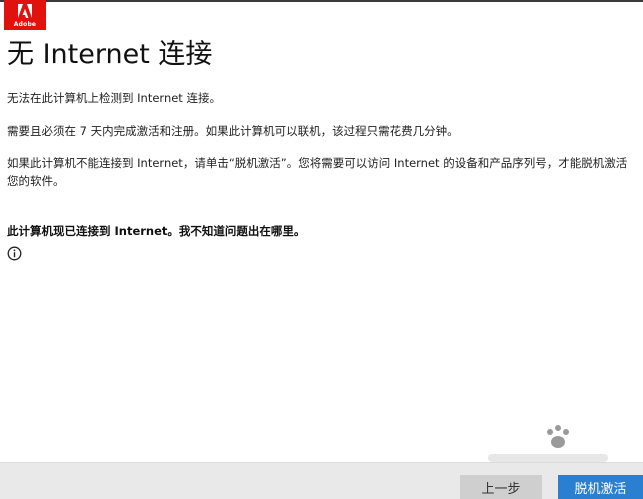 The width and height of the screenshot is (643, 499). I want to click on window-top-border, so click(321, 1).